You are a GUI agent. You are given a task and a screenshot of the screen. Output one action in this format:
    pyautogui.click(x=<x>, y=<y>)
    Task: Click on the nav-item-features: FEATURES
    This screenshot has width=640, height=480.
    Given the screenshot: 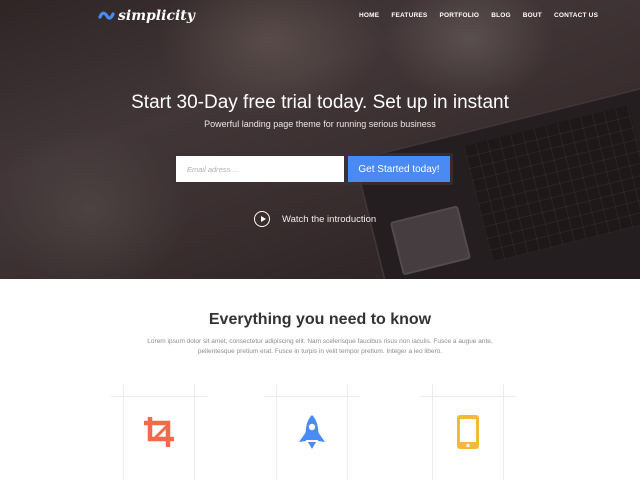 What is the action you would take?
    pyautogui.click(x=409, y=15)
    